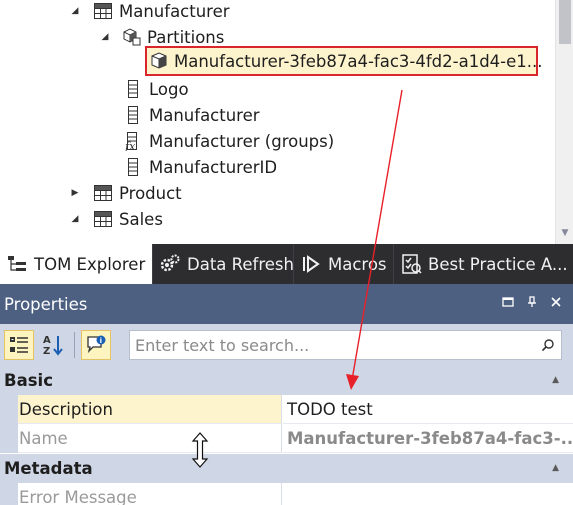 The image size is (573, 505). What do you see at coordinates (508, 303) in the screenshot?
I see `window-menu-icon` at bounding box center [508, 303].